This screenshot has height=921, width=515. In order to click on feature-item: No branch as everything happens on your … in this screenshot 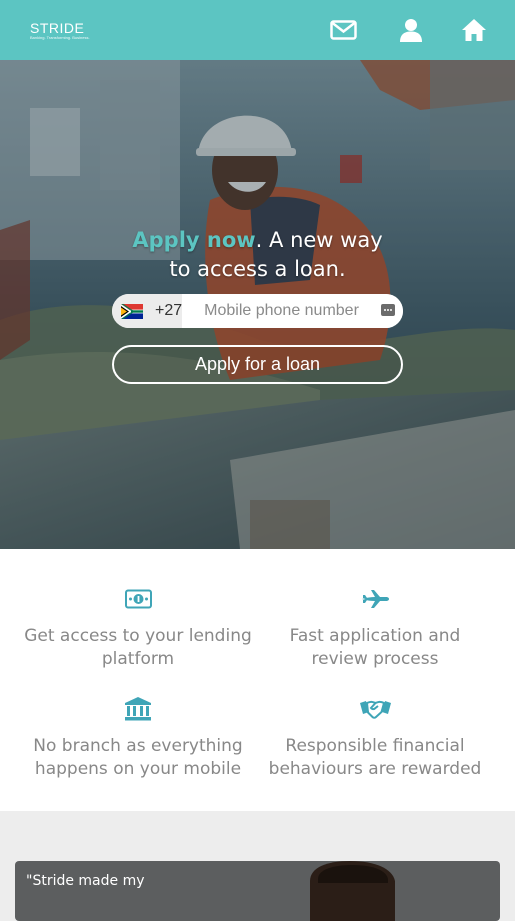, I will do `click(138, 739)`.